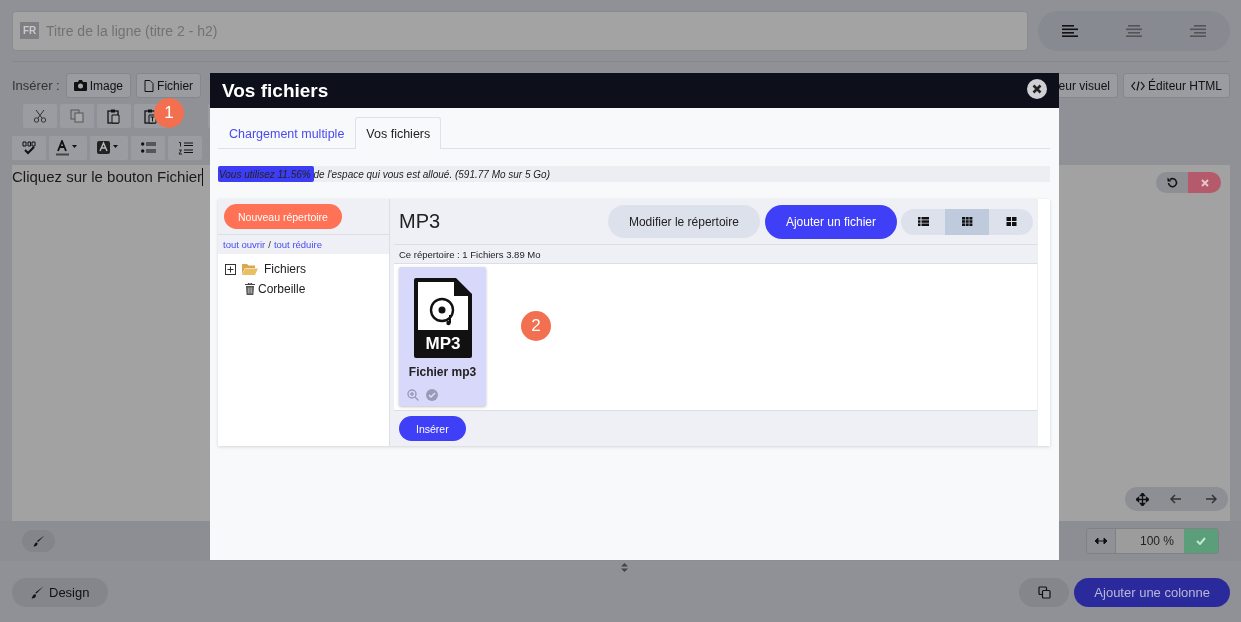 Image resolution: width=1241 pixels, height=622 pixels. What do you see at coordinates (169, 85) in the screenshot?
I see `insert-button: Fichier` at bounding box center [169, 85].